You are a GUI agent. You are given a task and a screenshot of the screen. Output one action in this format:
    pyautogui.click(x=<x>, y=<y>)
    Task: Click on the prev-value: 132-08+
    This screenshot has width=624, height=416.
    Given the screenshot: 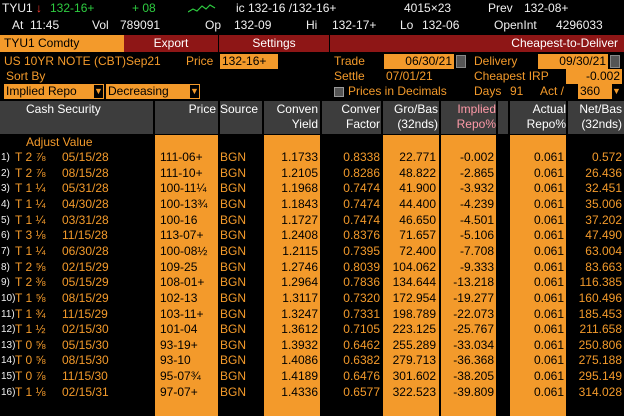 What is the action you would take?
    pyautogui.click(x=546, y=8)
    